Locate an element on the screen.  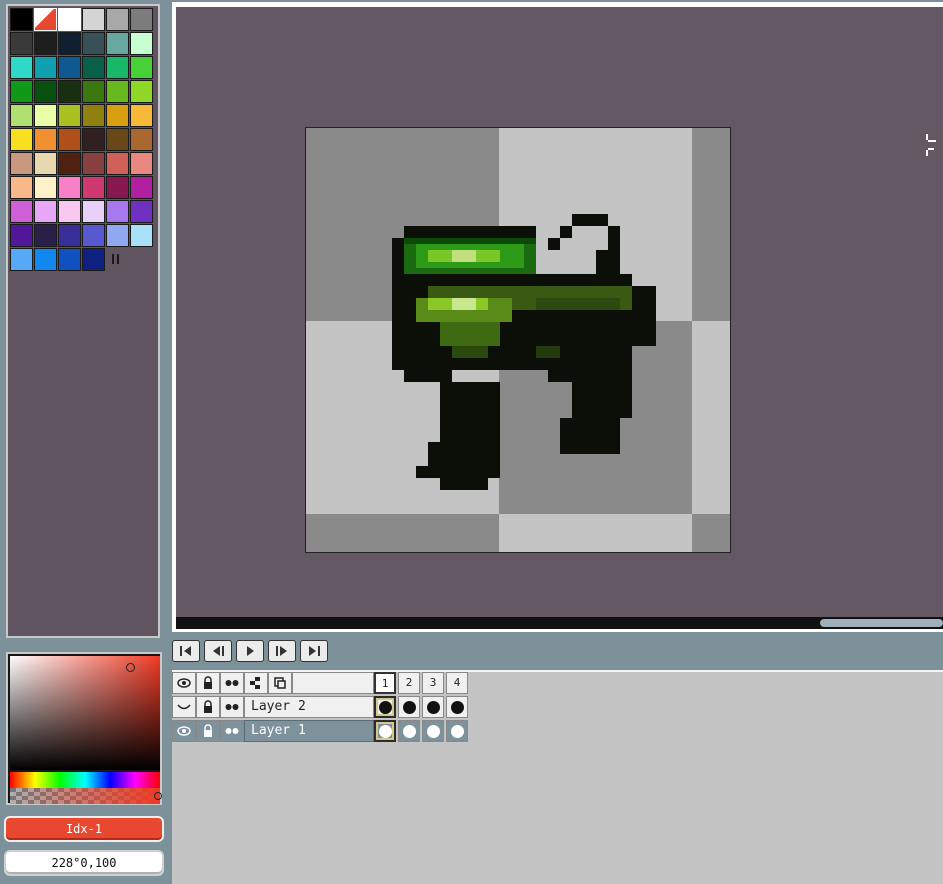
continuous-header is located at coordinates (232, 683).